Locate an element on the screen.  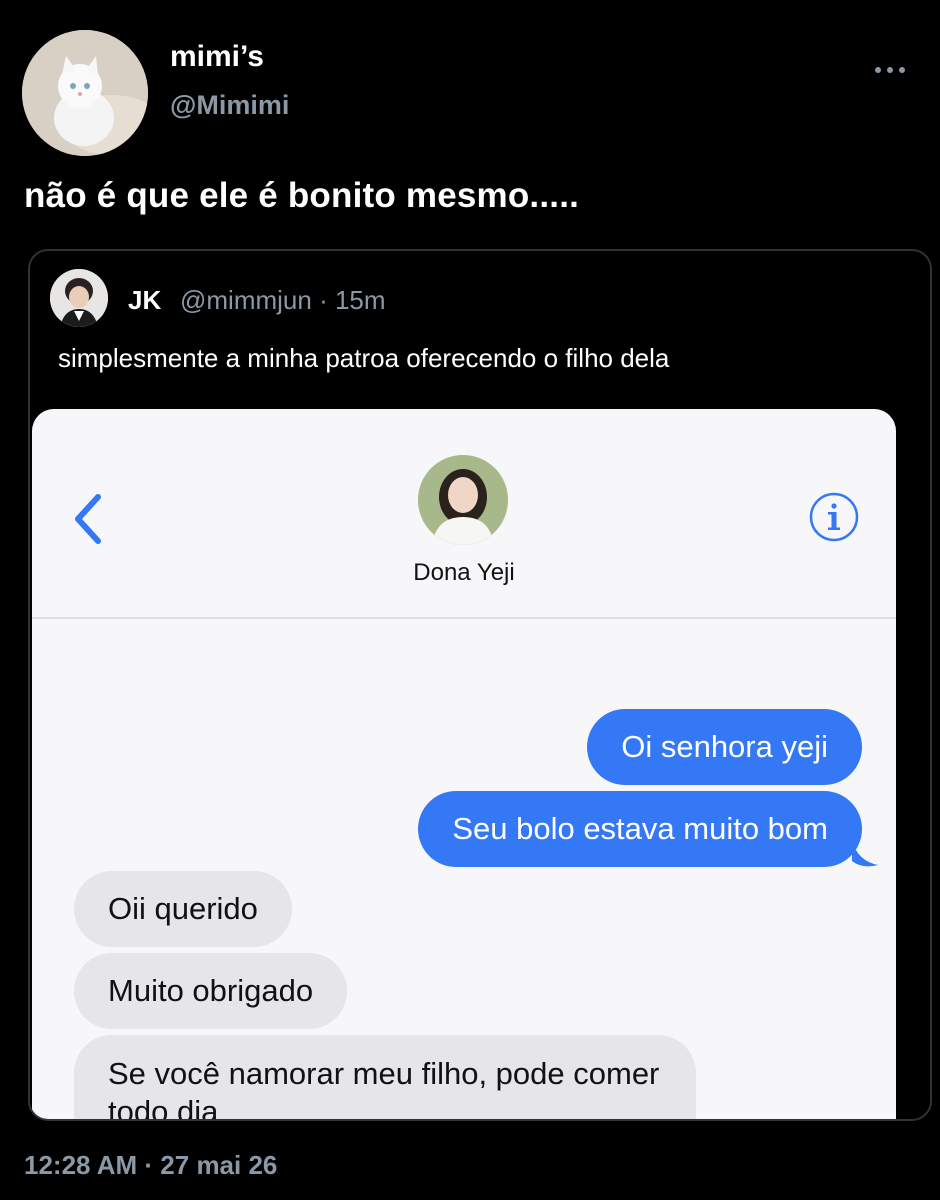
contact-name: Dona Yeji is located at coordinates (464, 572).